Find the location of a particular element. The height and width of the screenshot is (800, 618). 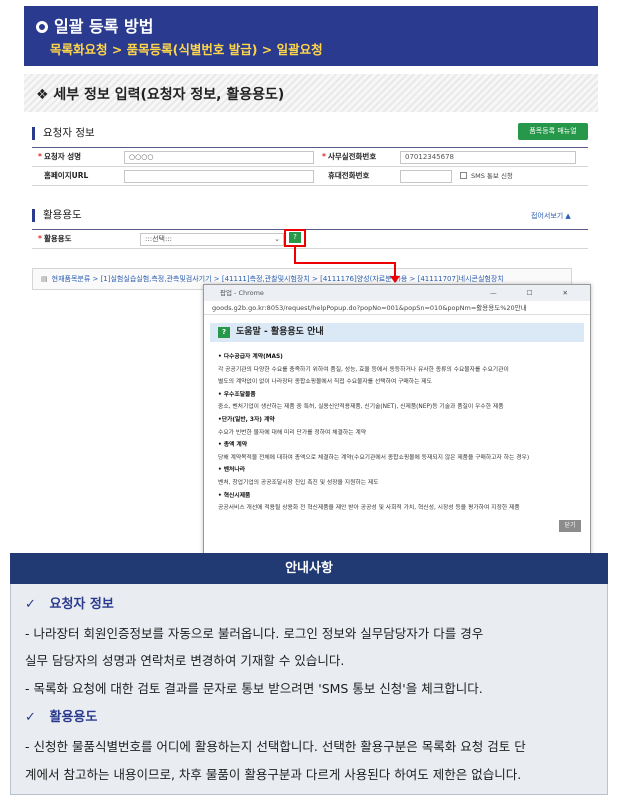

highlight-box is located at coordinates (295, 238).